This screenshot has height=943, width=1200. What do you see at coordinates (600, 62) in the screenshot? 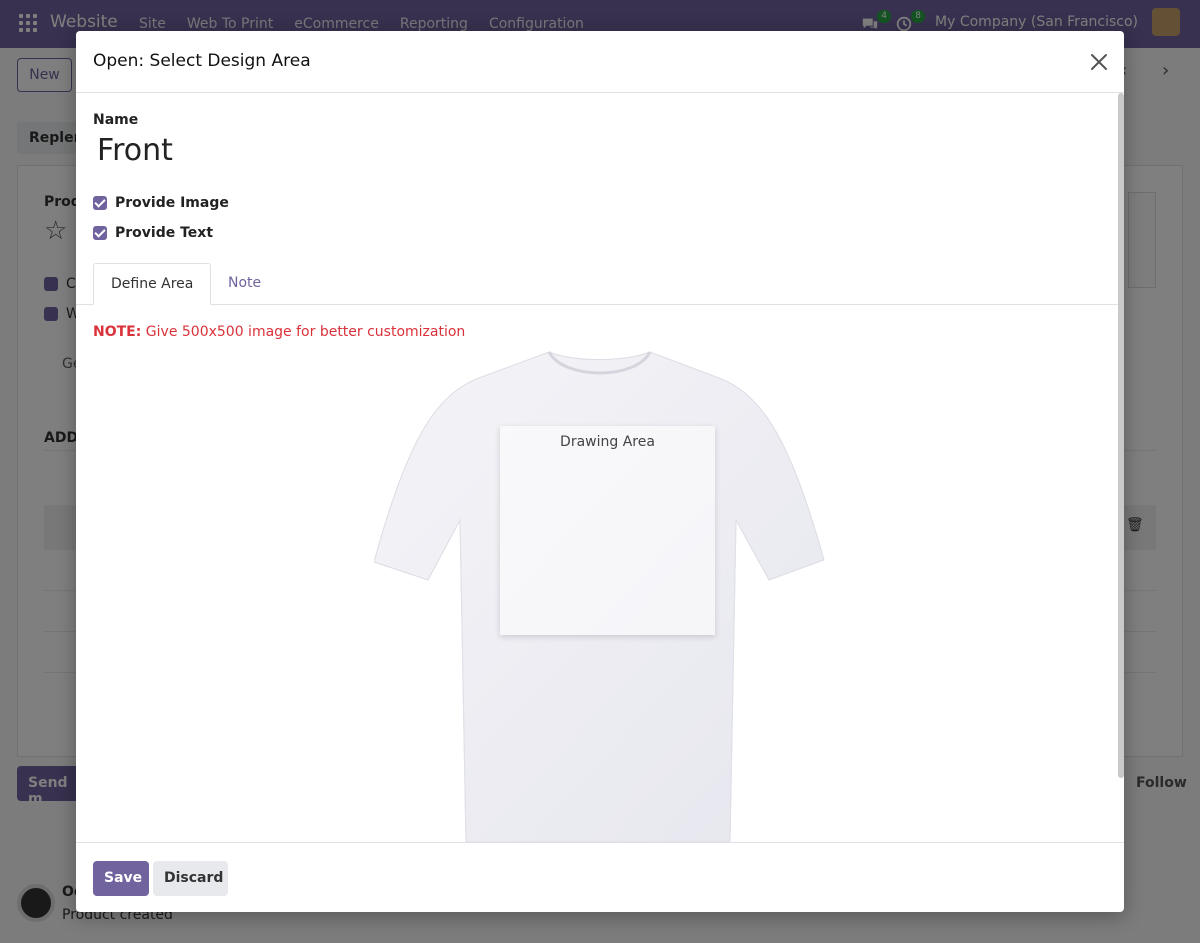
I see `dialog-header: Open: Select Design Area` at bounding box center [600, 62].